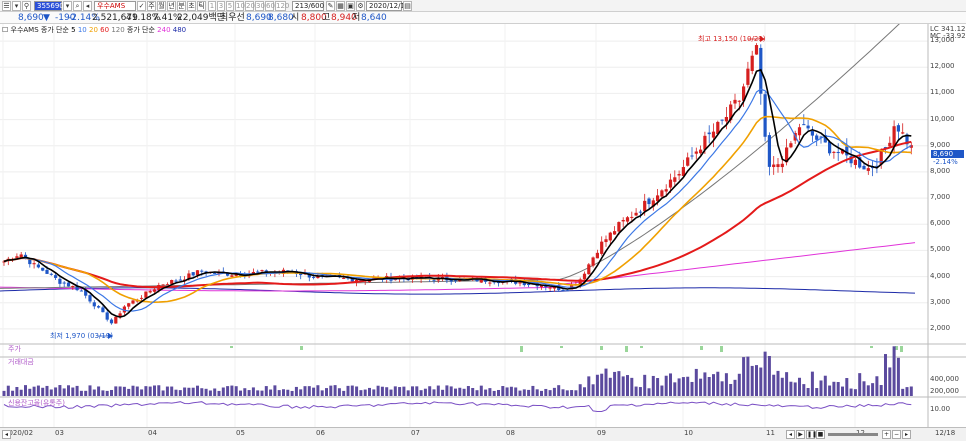 This screenshot has height=441, width=966. Describe the element at coordinates (360, 6) in the screenshot. I see `settings-icon: ⚙` at that location.